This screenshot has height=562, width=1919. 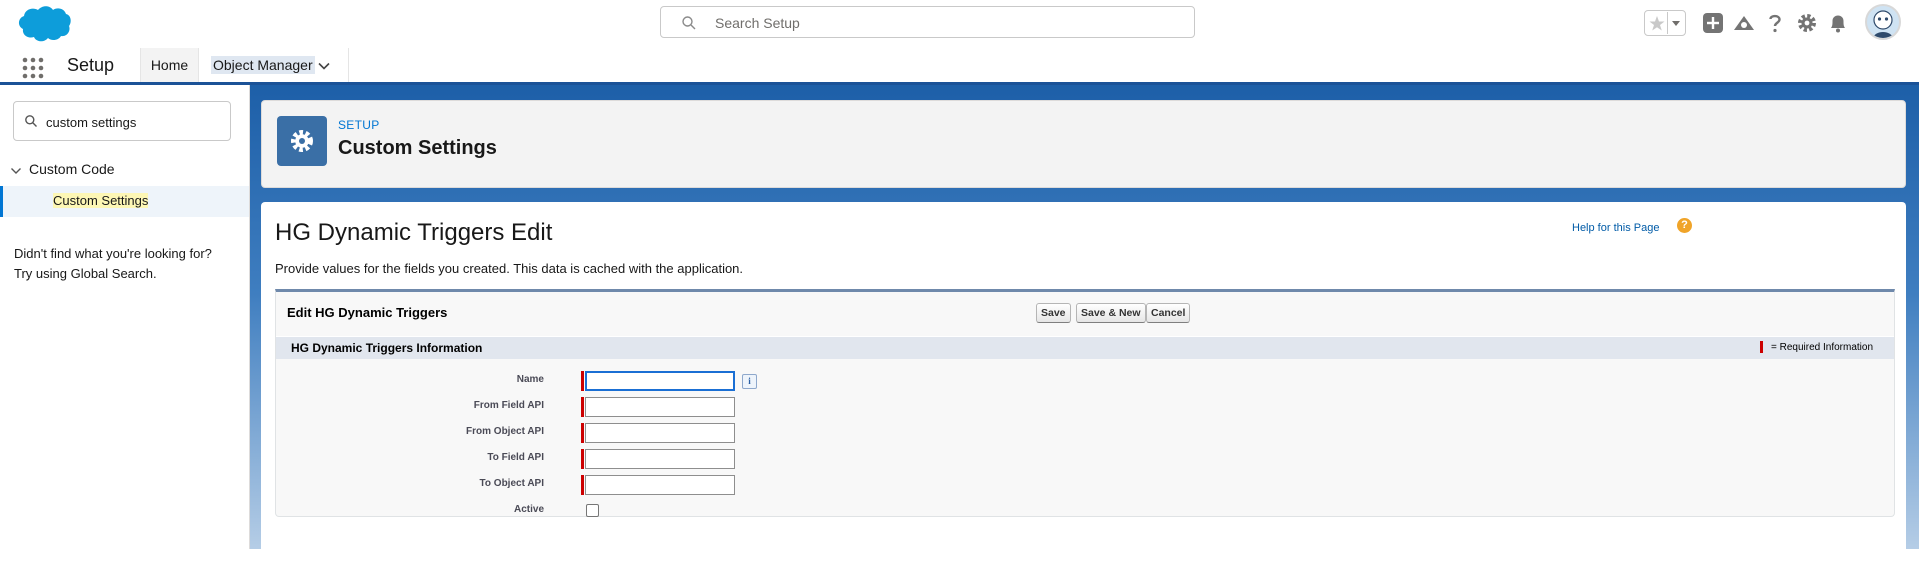 I want to click on global-search, so click(x=927, y=22).